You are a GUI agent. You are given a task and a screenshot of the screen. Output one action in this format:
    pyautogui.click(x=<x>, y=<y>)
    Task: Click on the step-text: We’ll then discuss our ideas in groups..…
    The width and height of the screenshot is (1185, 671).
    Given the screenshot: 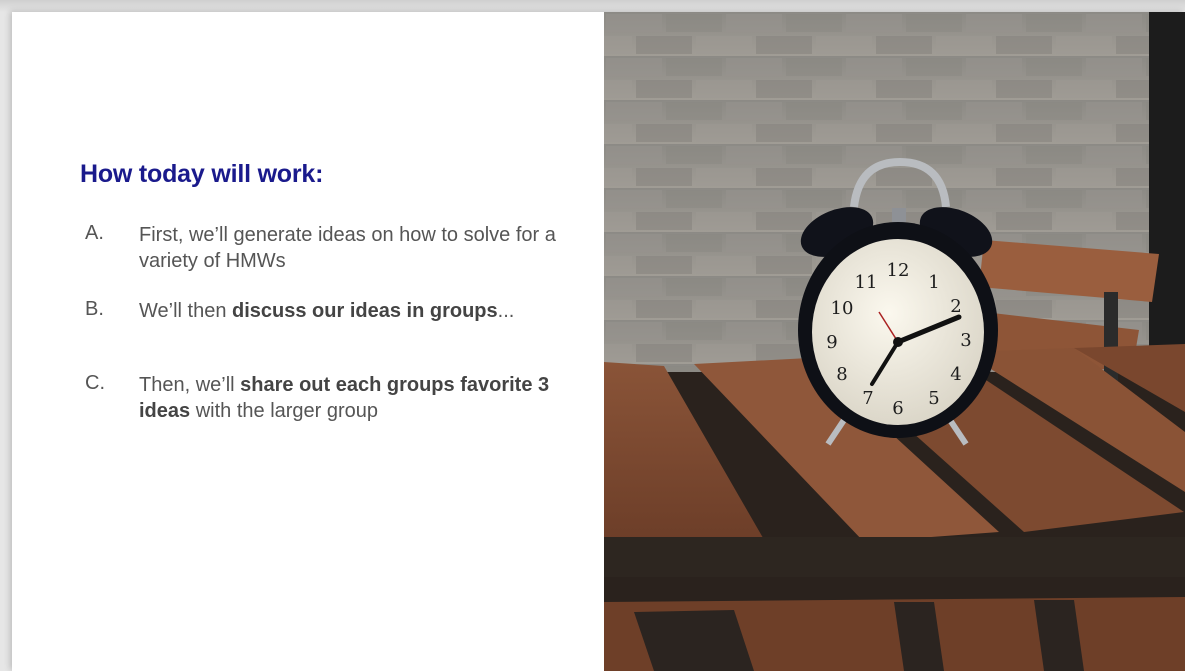 What is the action you would take?
    pyautogui.click(x=327, y=311)
    